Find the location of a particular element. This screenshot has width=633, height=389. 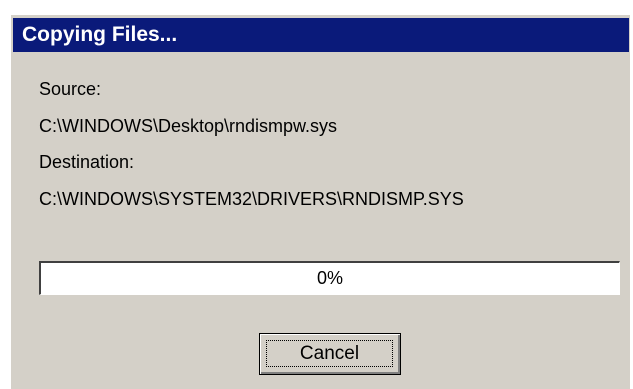

source-path: C:\WINDOWS\Desktop\rndismpw.sys is located at coordinates (188, 126).